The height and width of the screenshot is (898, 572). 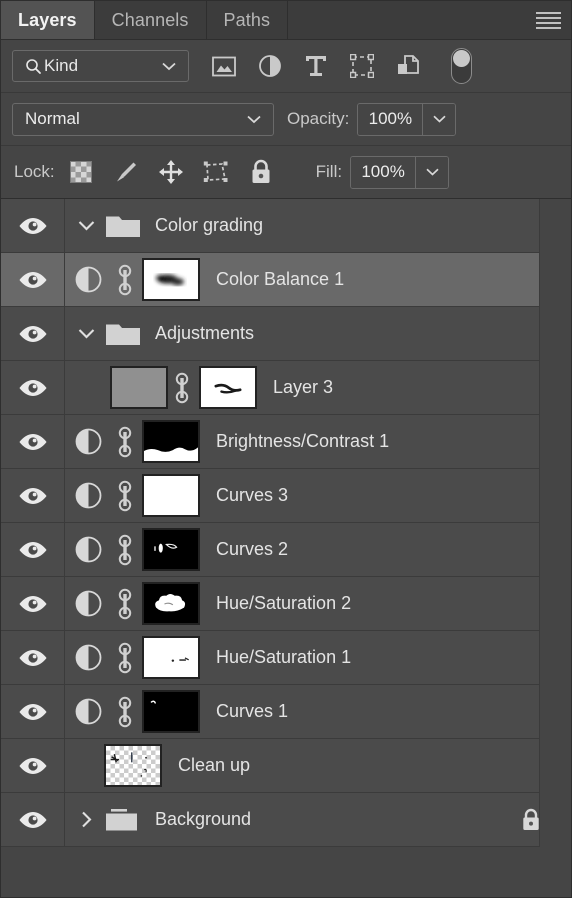 I want to click on layer-row-body: Hue/Saturation 2, so click(x=318, y=603).